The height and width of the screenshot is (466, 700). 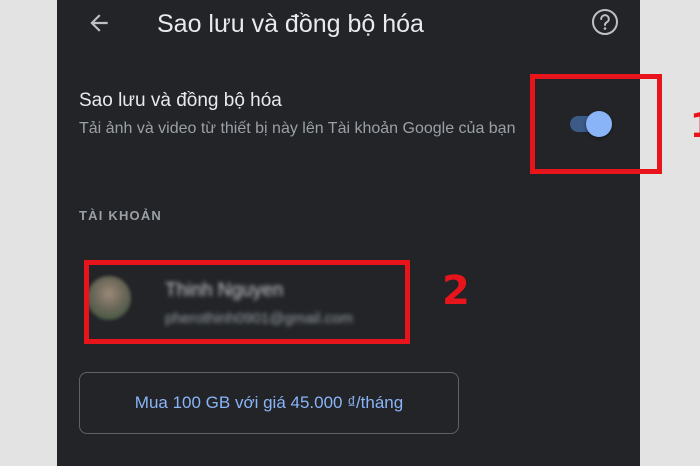 What do you see at coordinates (121, 215) in the screenshot?
I see `account-section-label: TÀI KHOẢN` at bounding box center [121, 215].